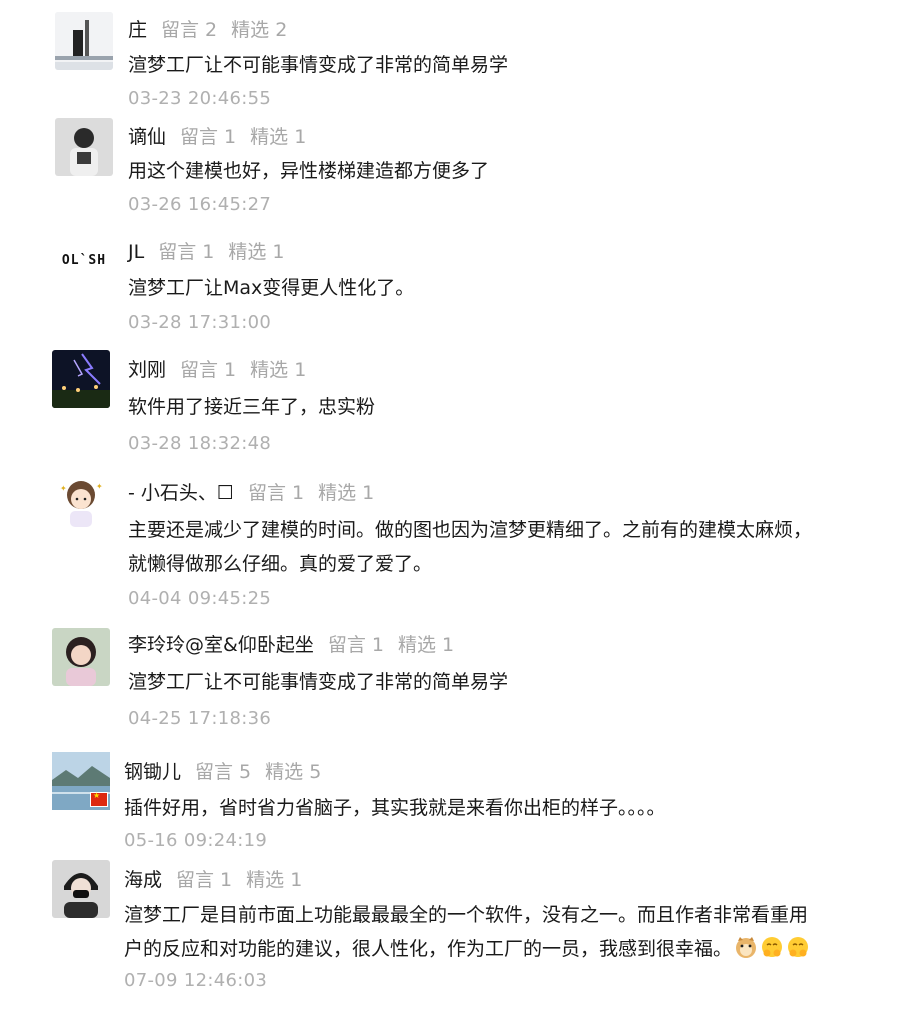 Image resolution: width=900 pixels, height=1010 pixels. Describe the element at coordinates (181, 493) in the screenshot. I see `commenter-name: - 小石头、☐` at that location.